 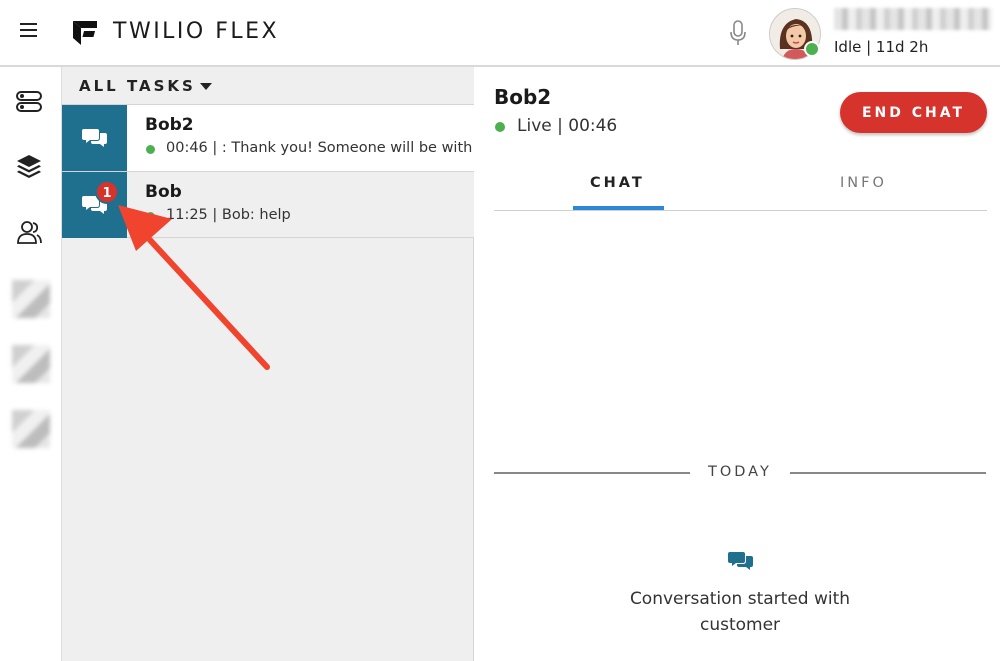 What do you see at coordinates (740, 210) in the screenshot?
I see `tab-divider` at bounding box center [740, 210].